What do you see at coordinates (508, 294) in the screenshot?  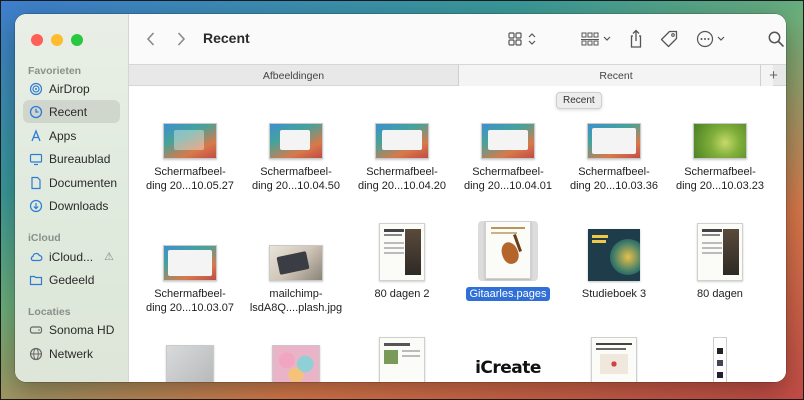 I see `file-name: Gitaarles.pages` at bounding box center [508, 294].